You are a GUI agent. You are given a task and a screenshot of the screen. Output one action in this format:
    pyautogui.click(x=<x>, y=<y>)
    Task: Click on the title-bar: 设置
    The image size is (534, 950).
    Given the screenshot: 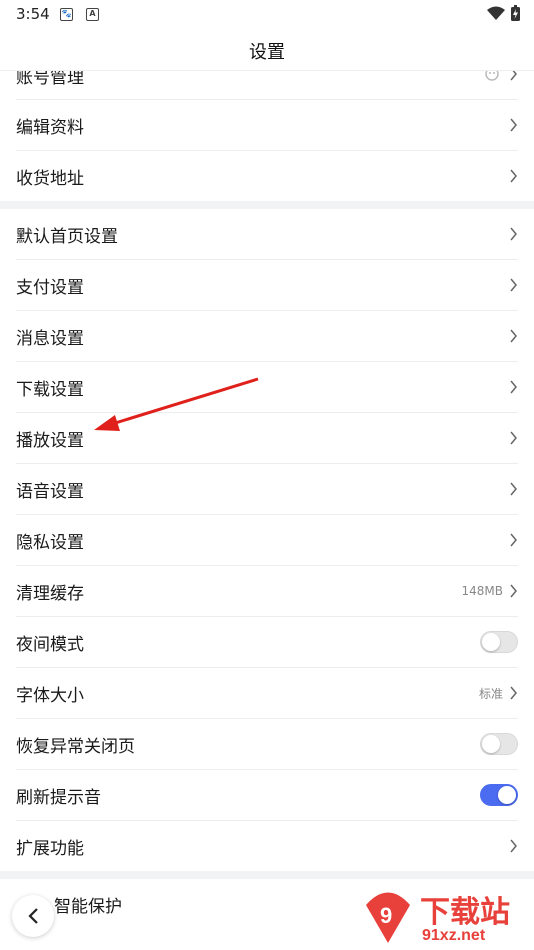 What is the action you would take?
    pyautogui.click(x=267, y=50)
    